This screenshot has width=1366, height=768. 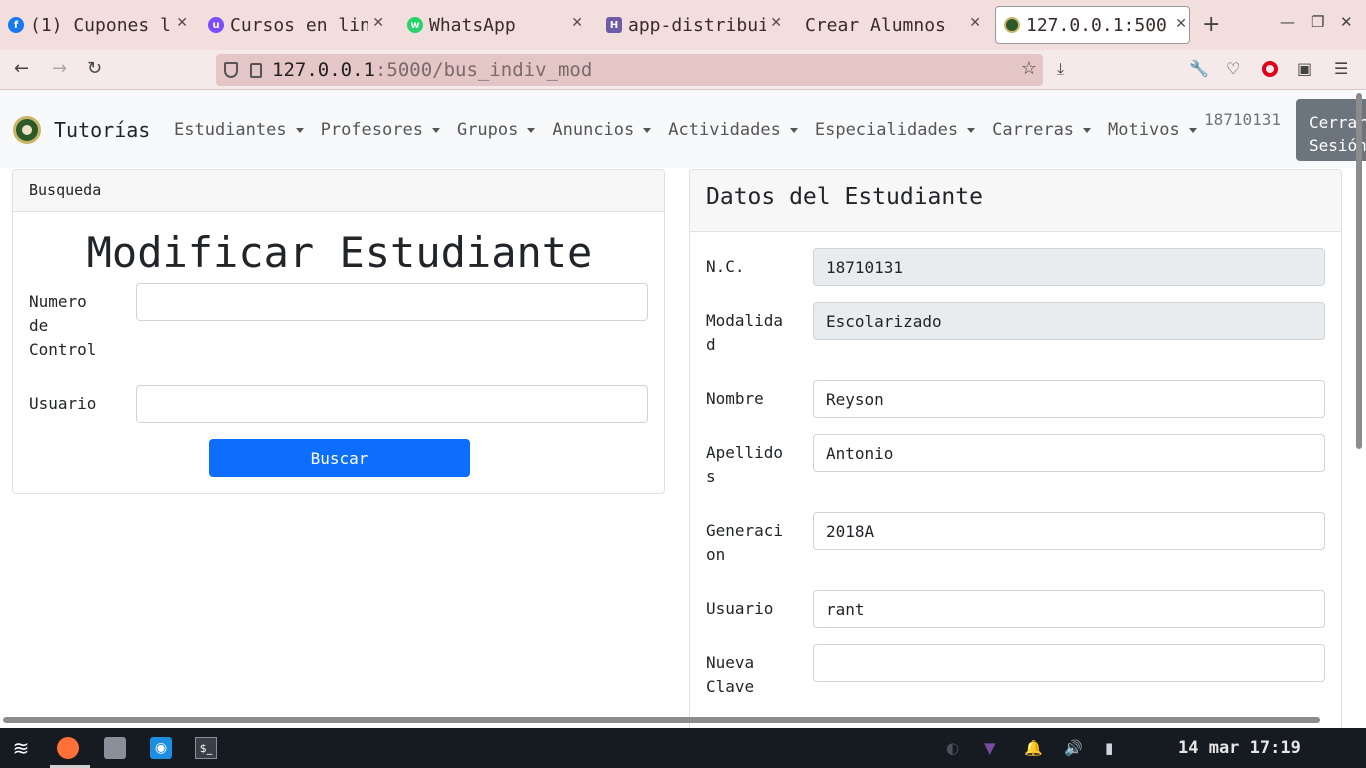 I want to click on battery-icon: ▮, so click(x=1109, y=748).